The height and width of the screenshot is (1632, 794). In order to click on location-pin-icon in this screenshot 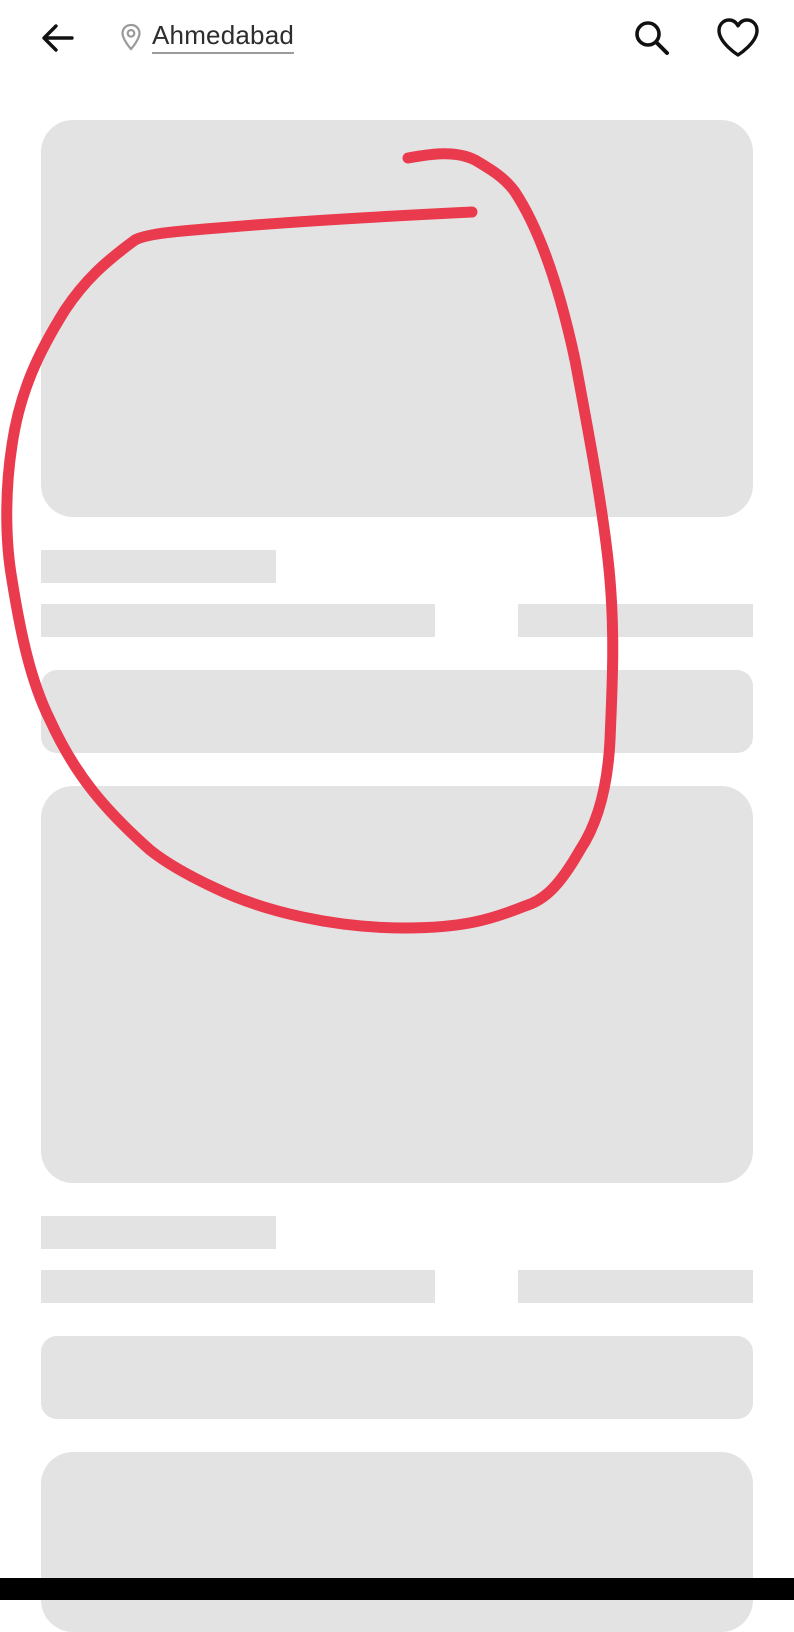, I will do `click(131, 37)`.